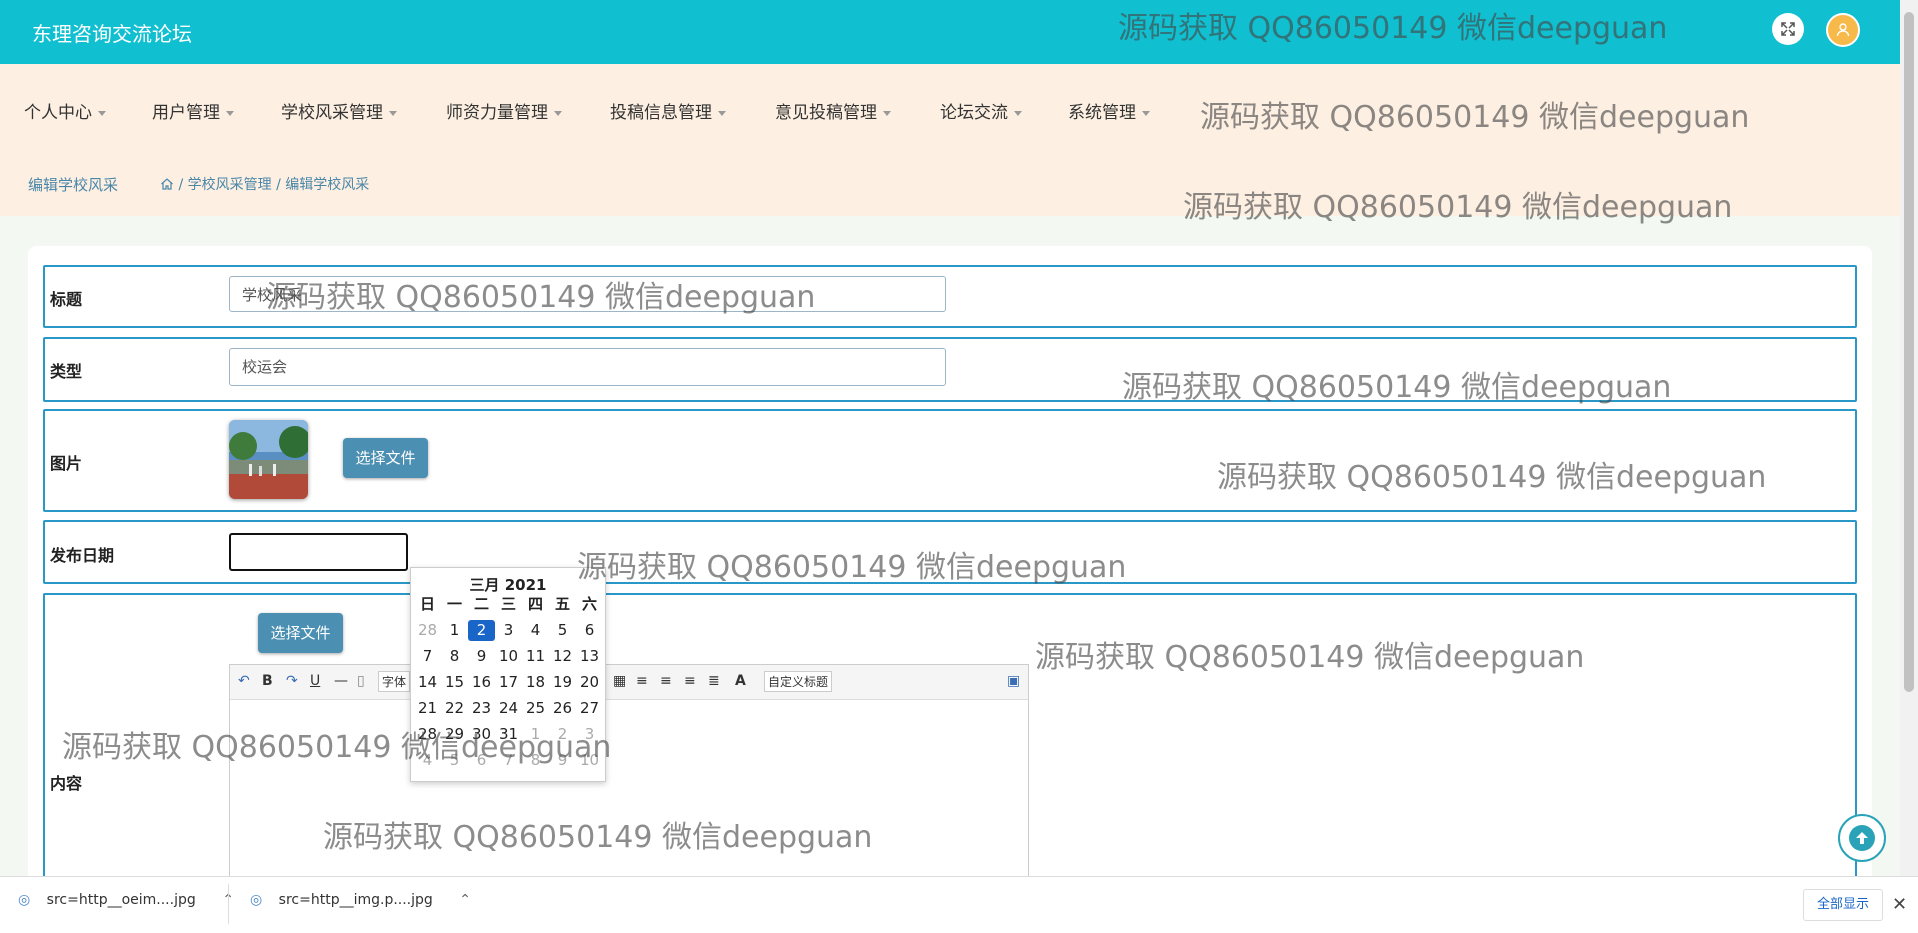  Describe the element at coordinates (1862, 838) in the screenshot. I see `back-to-top-button` at that location.